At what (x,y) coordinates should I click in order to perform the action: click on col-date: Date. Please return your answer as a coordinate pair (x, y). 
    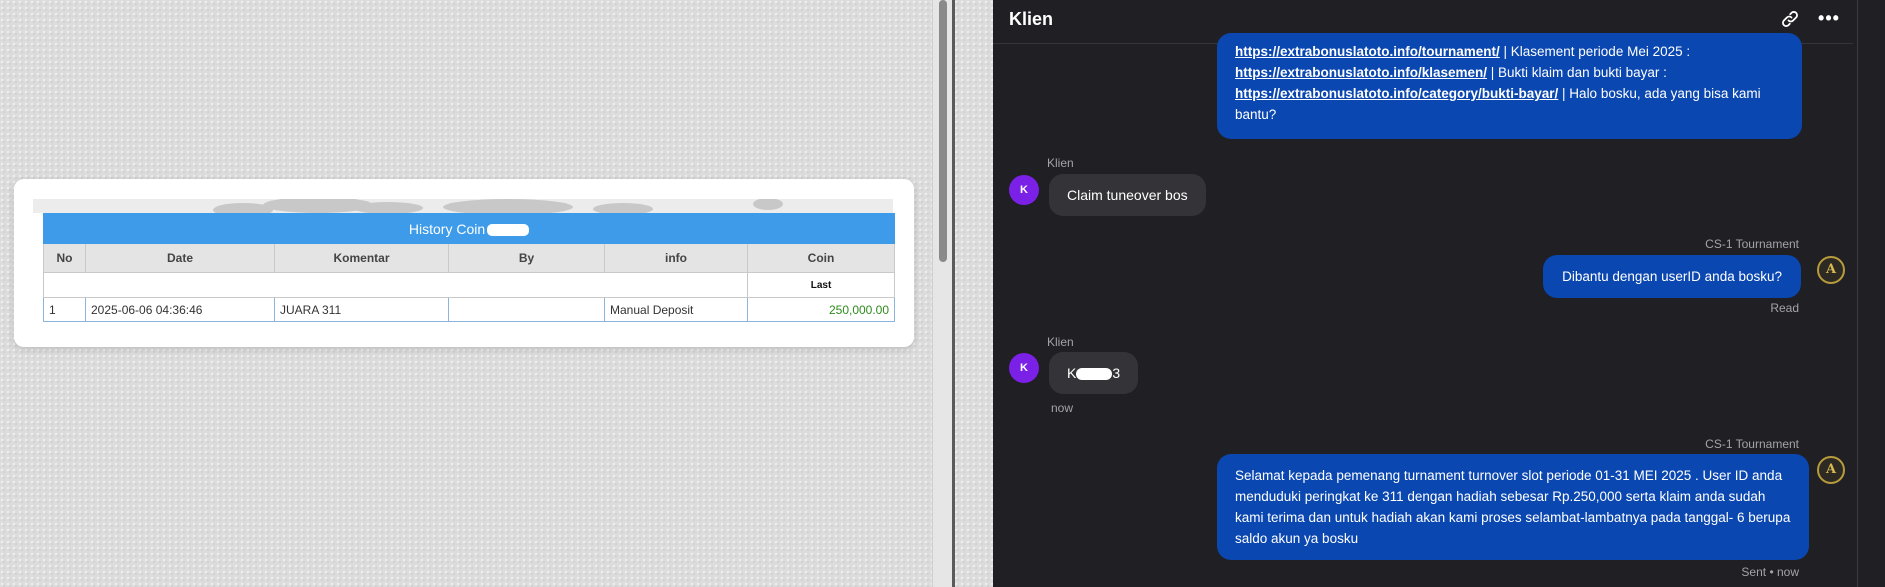
    Looking at the image, I should click on (180, 258).